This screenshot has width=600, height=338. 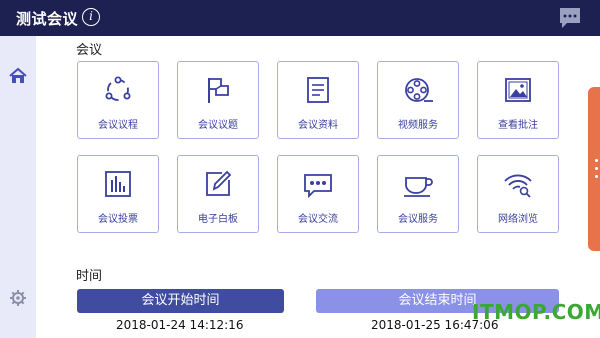 I want to click on info-icon: i, so click(x=91, y=17).